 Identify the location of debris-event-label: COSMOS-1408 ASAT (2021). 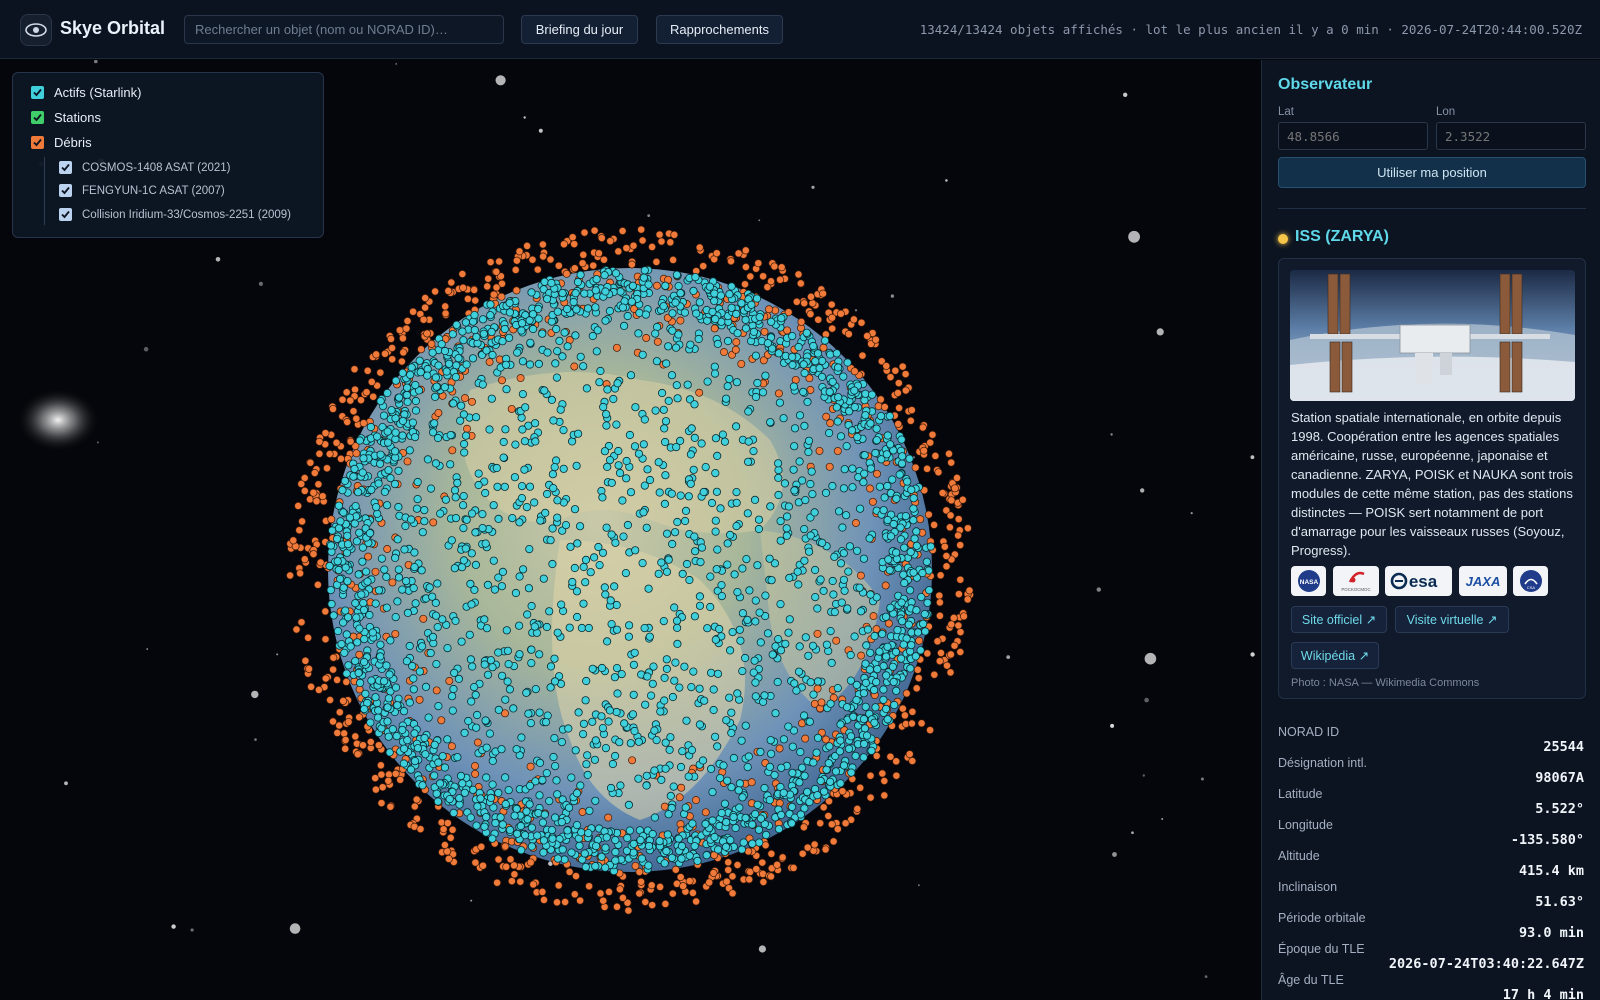
(156, 167).